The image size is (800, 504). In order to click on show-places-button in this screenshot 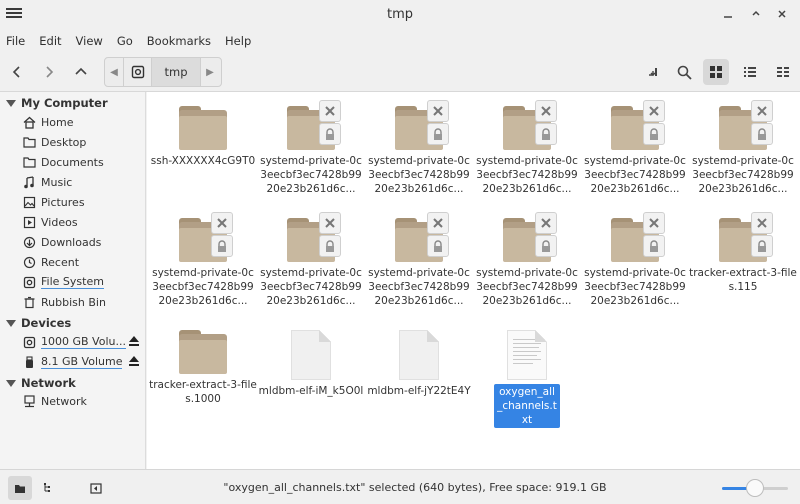, I will do `click(20, 488)`.